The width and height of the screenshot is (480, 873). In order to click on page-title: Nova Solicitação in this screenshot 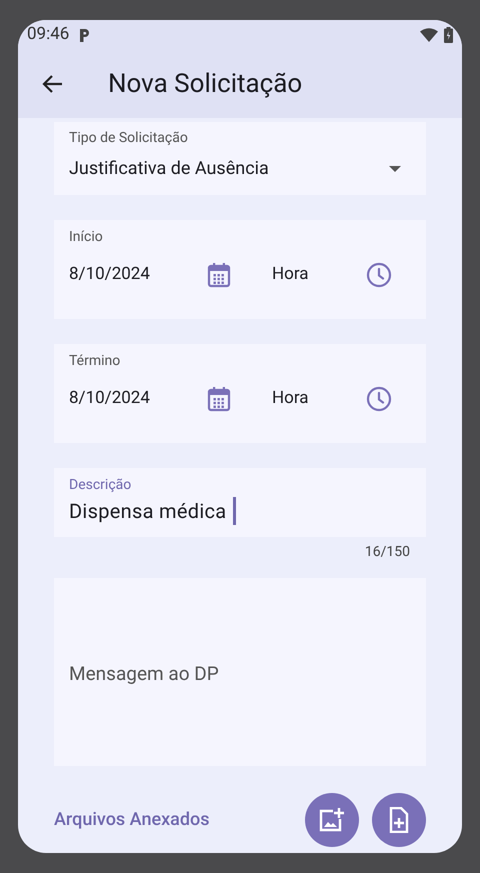, I will do `click(205, 84)`.